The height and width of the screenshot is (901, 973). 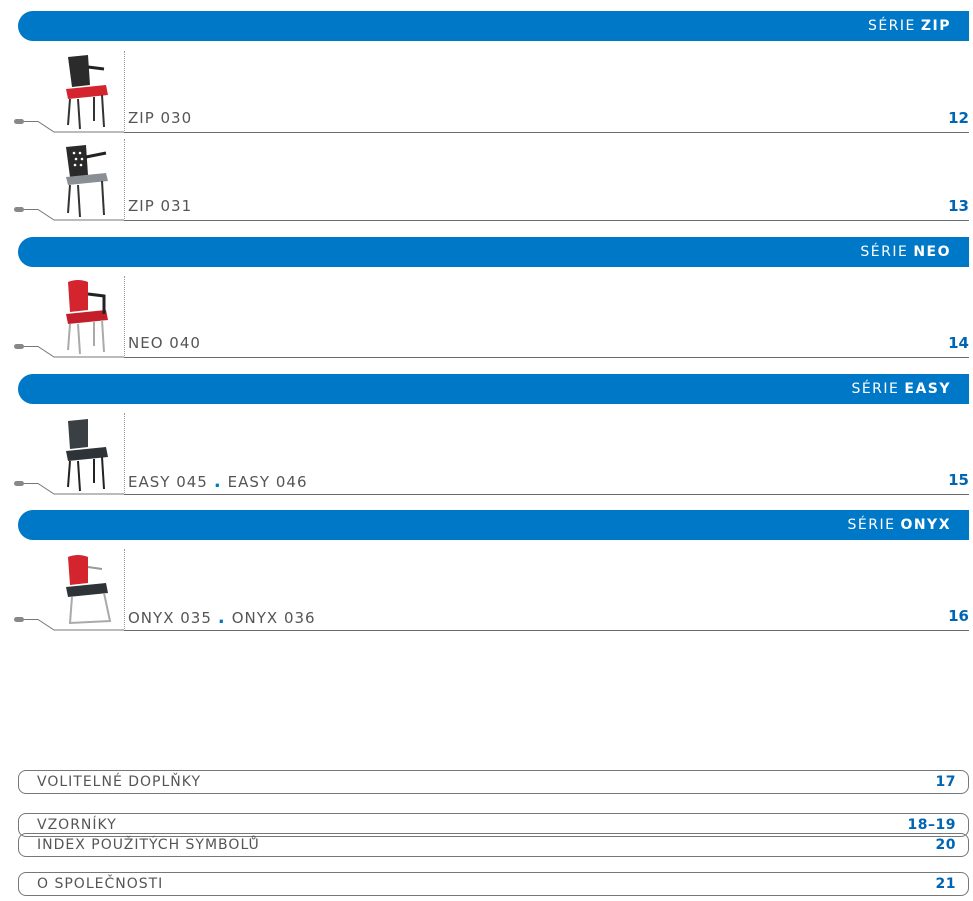 I want to click on product-name: ZIP 031, so click(x=160, y=206).